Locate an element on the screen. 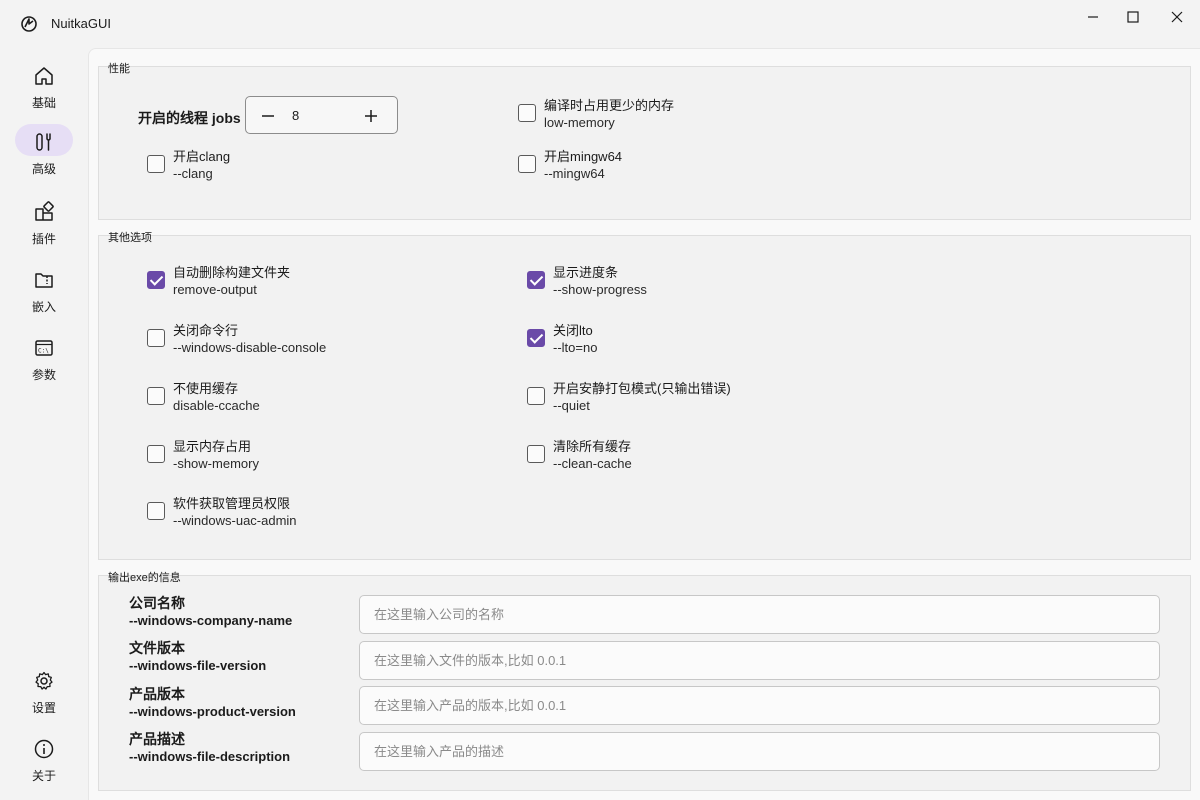 The width and height of the screenshot is (1200, 800). decrement-button is located at coordinates (268, 116).